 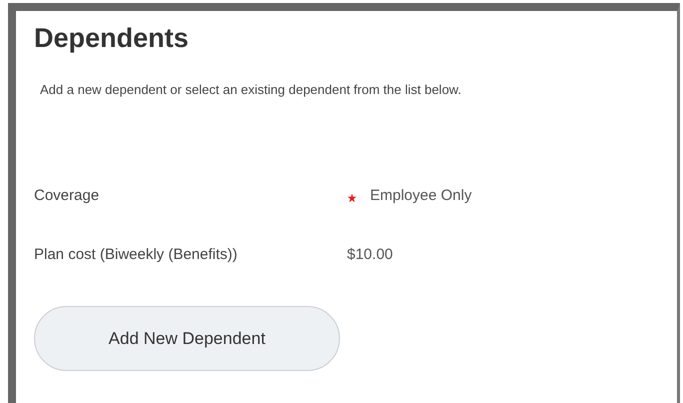 What do you see at coordinates (187, 338) in the screenshot?
I see `add-dependent-button: Add New Dependent` at bounding box center [187, 338].